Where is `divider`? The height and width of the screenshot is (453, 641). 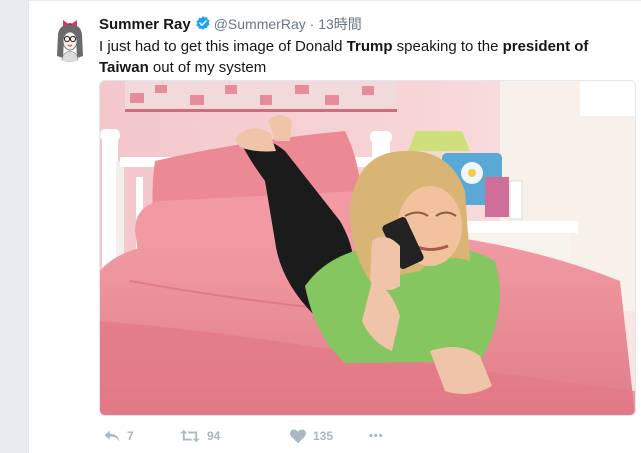 divider is located at coordinates (335, 0).